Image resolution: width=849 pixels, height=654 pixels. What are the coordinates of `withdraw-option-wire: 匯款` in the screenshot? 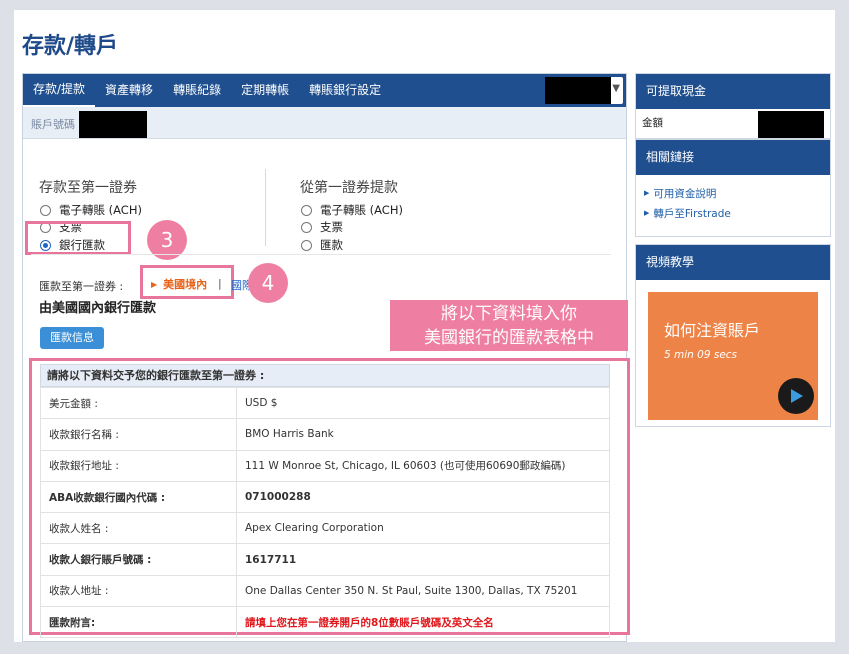 It's located at (322, 245).